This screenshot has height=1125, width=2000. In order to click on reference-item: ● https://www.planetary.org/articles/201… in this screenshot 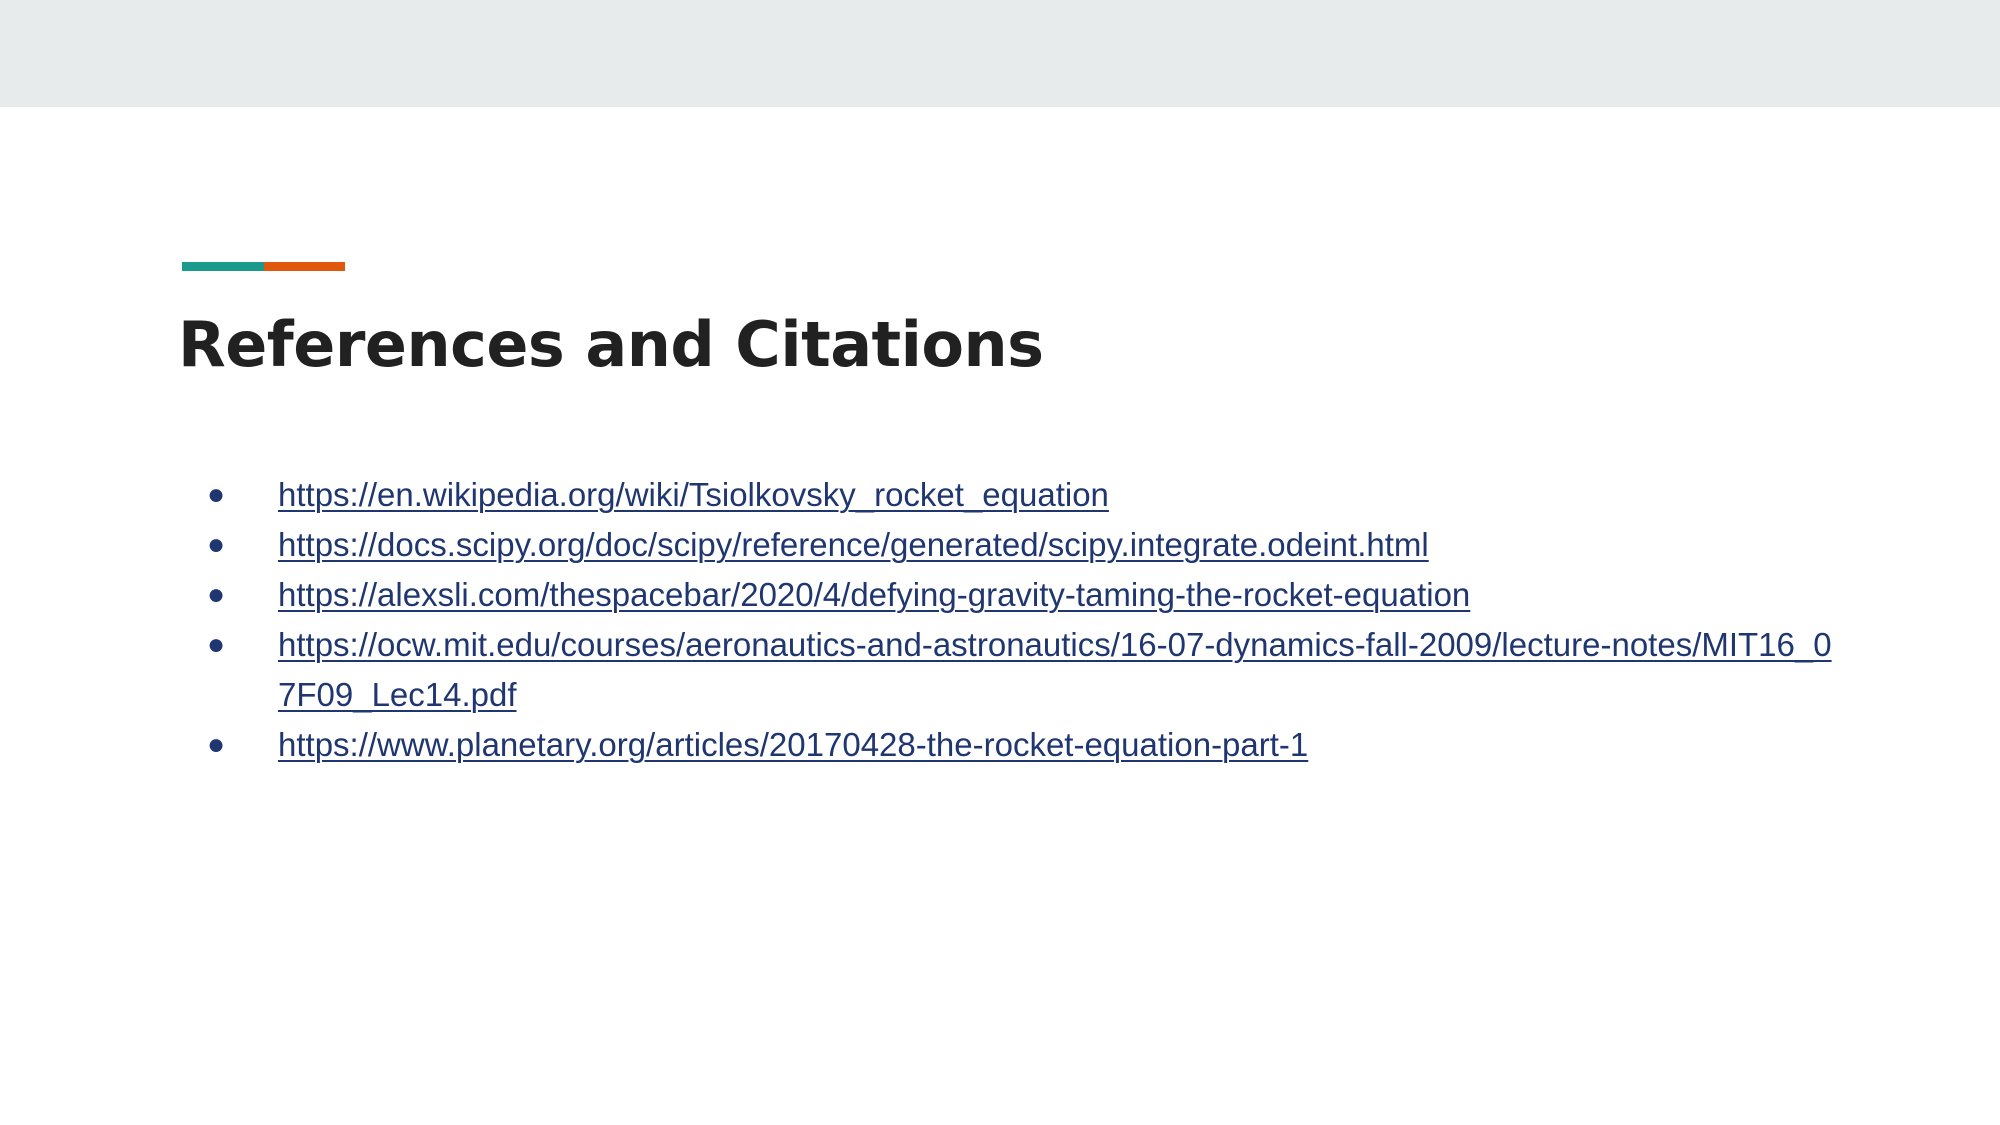, I will do `click(1022, 745)`.